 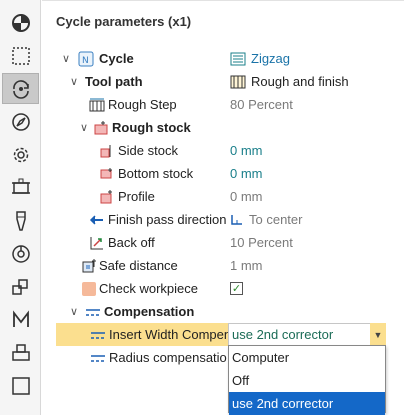 I want to click on rough-step-label: Rough Step, so click(x=142, y=104).